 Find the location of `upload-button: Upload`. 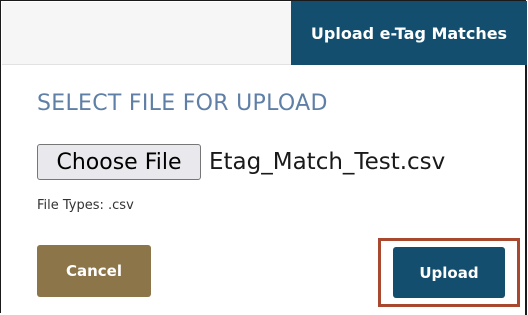

upload-button: Upload is located at coordinates (449, 272).